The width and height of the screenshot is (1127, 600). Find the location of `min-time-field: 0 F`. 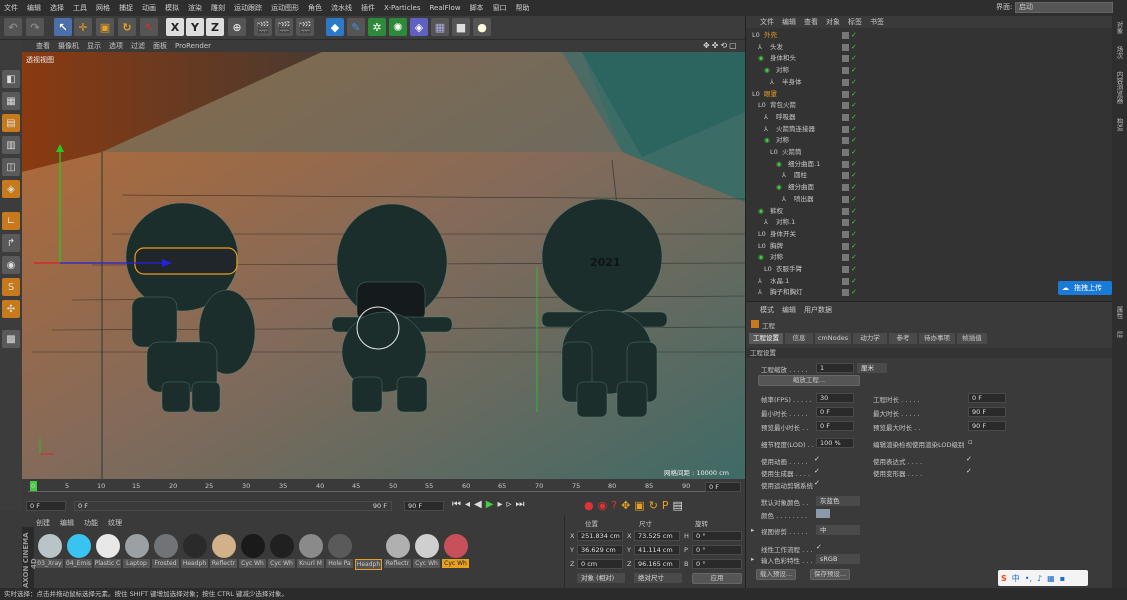

min-time-field: 0 F is located at coordinates (835, 412).